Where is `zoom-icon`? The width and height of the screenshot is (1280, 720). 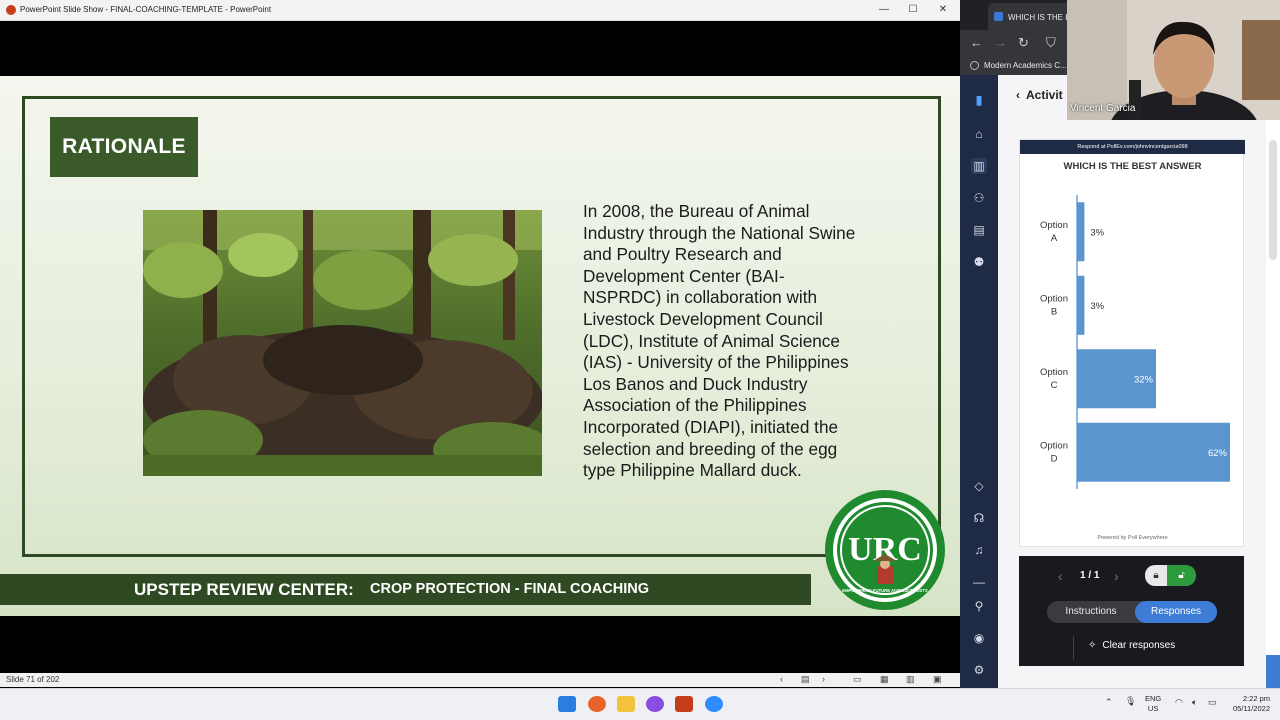
zoom-icon is located at coordinates (714, 704).